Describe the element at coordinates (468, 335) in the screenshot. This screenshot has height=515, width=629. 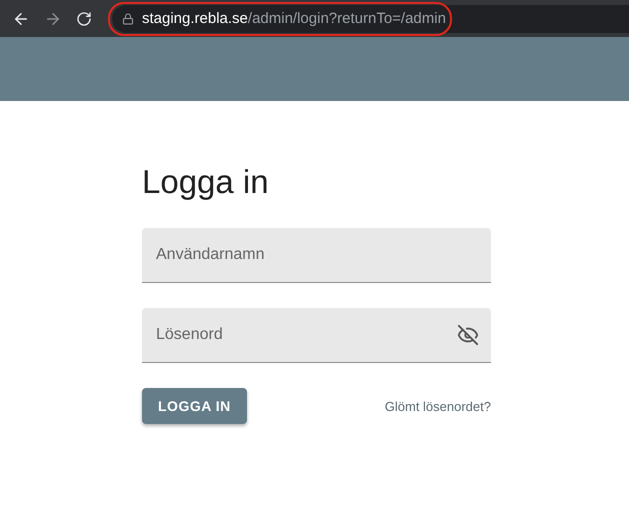
I see `eye-off-icon` at that location.